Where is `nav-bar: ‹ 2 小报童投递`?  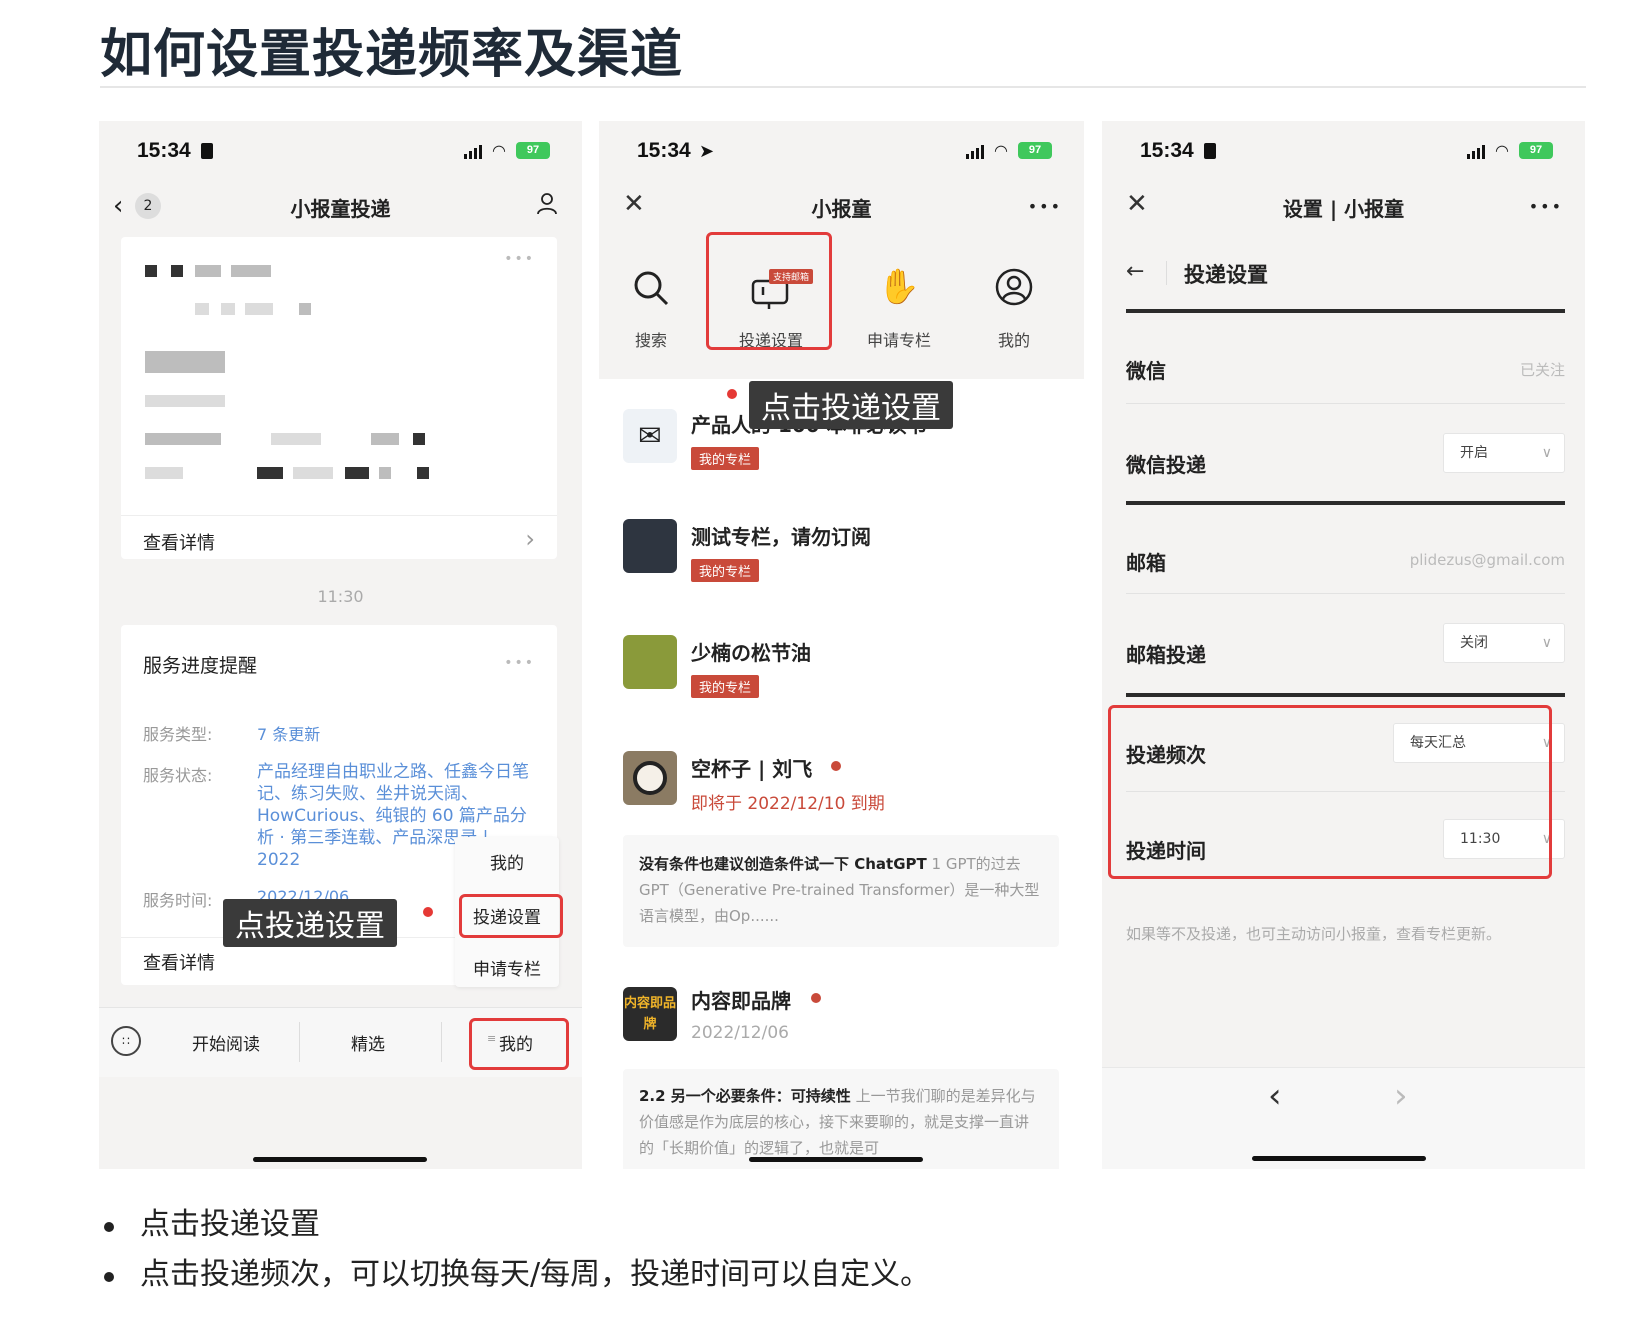
nav-bar: ‹ 2 小报童投递 is located at coordinates (340, 209).